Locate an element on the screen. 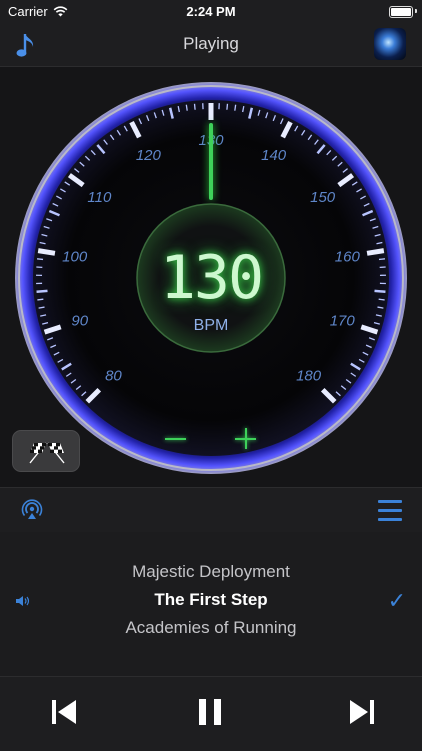 This screenshot has height=751, width=422. gauge-scale-label: 110 is located at coordinates (99, 197).